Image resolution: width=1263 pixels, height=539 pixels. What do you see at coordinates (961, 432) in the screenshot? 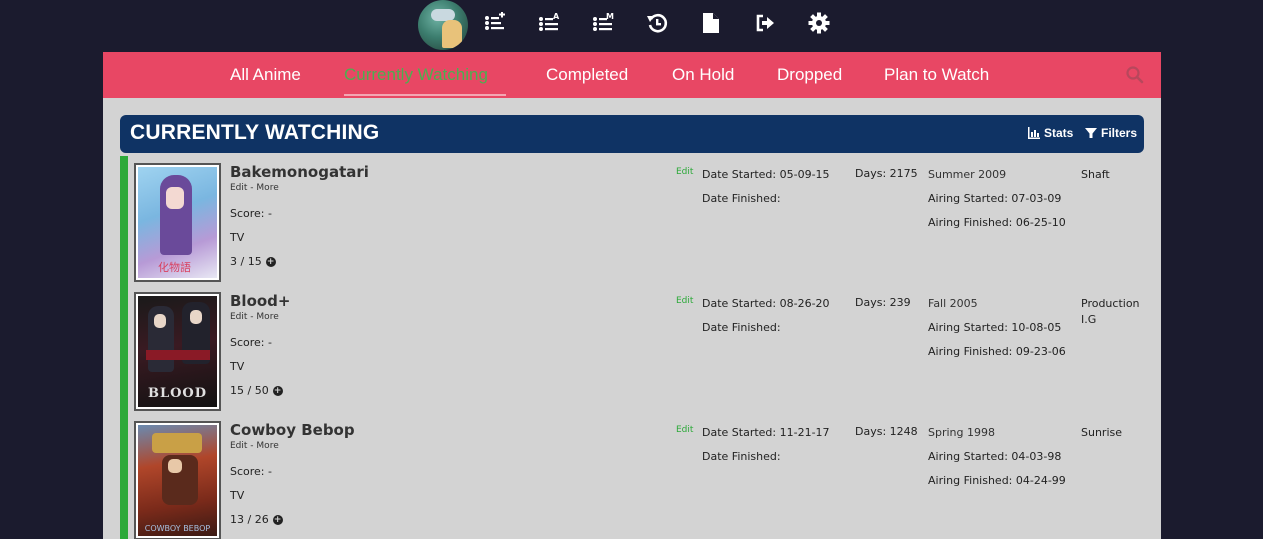
I see `season: Spring 1998` at bounding box center [961, 432].